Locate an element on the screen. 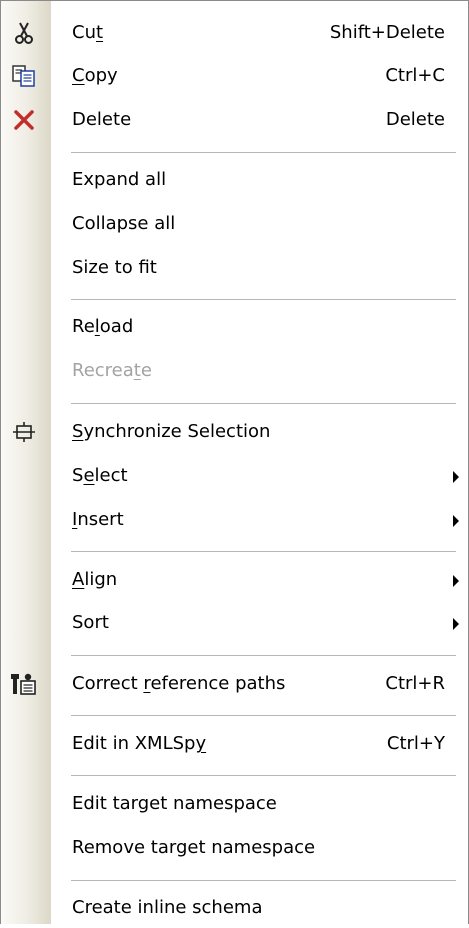 The image size is (469, 928). menu-item-edit-in-xmlspy: Edit in XMLSpy Ctrl+Y is located at coordinates (234, 744).